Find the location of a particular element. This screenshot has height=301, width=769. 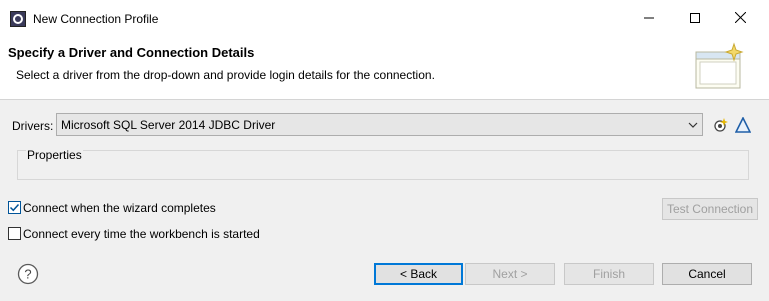

help-icon: ? is located at coordinates (28, 274).